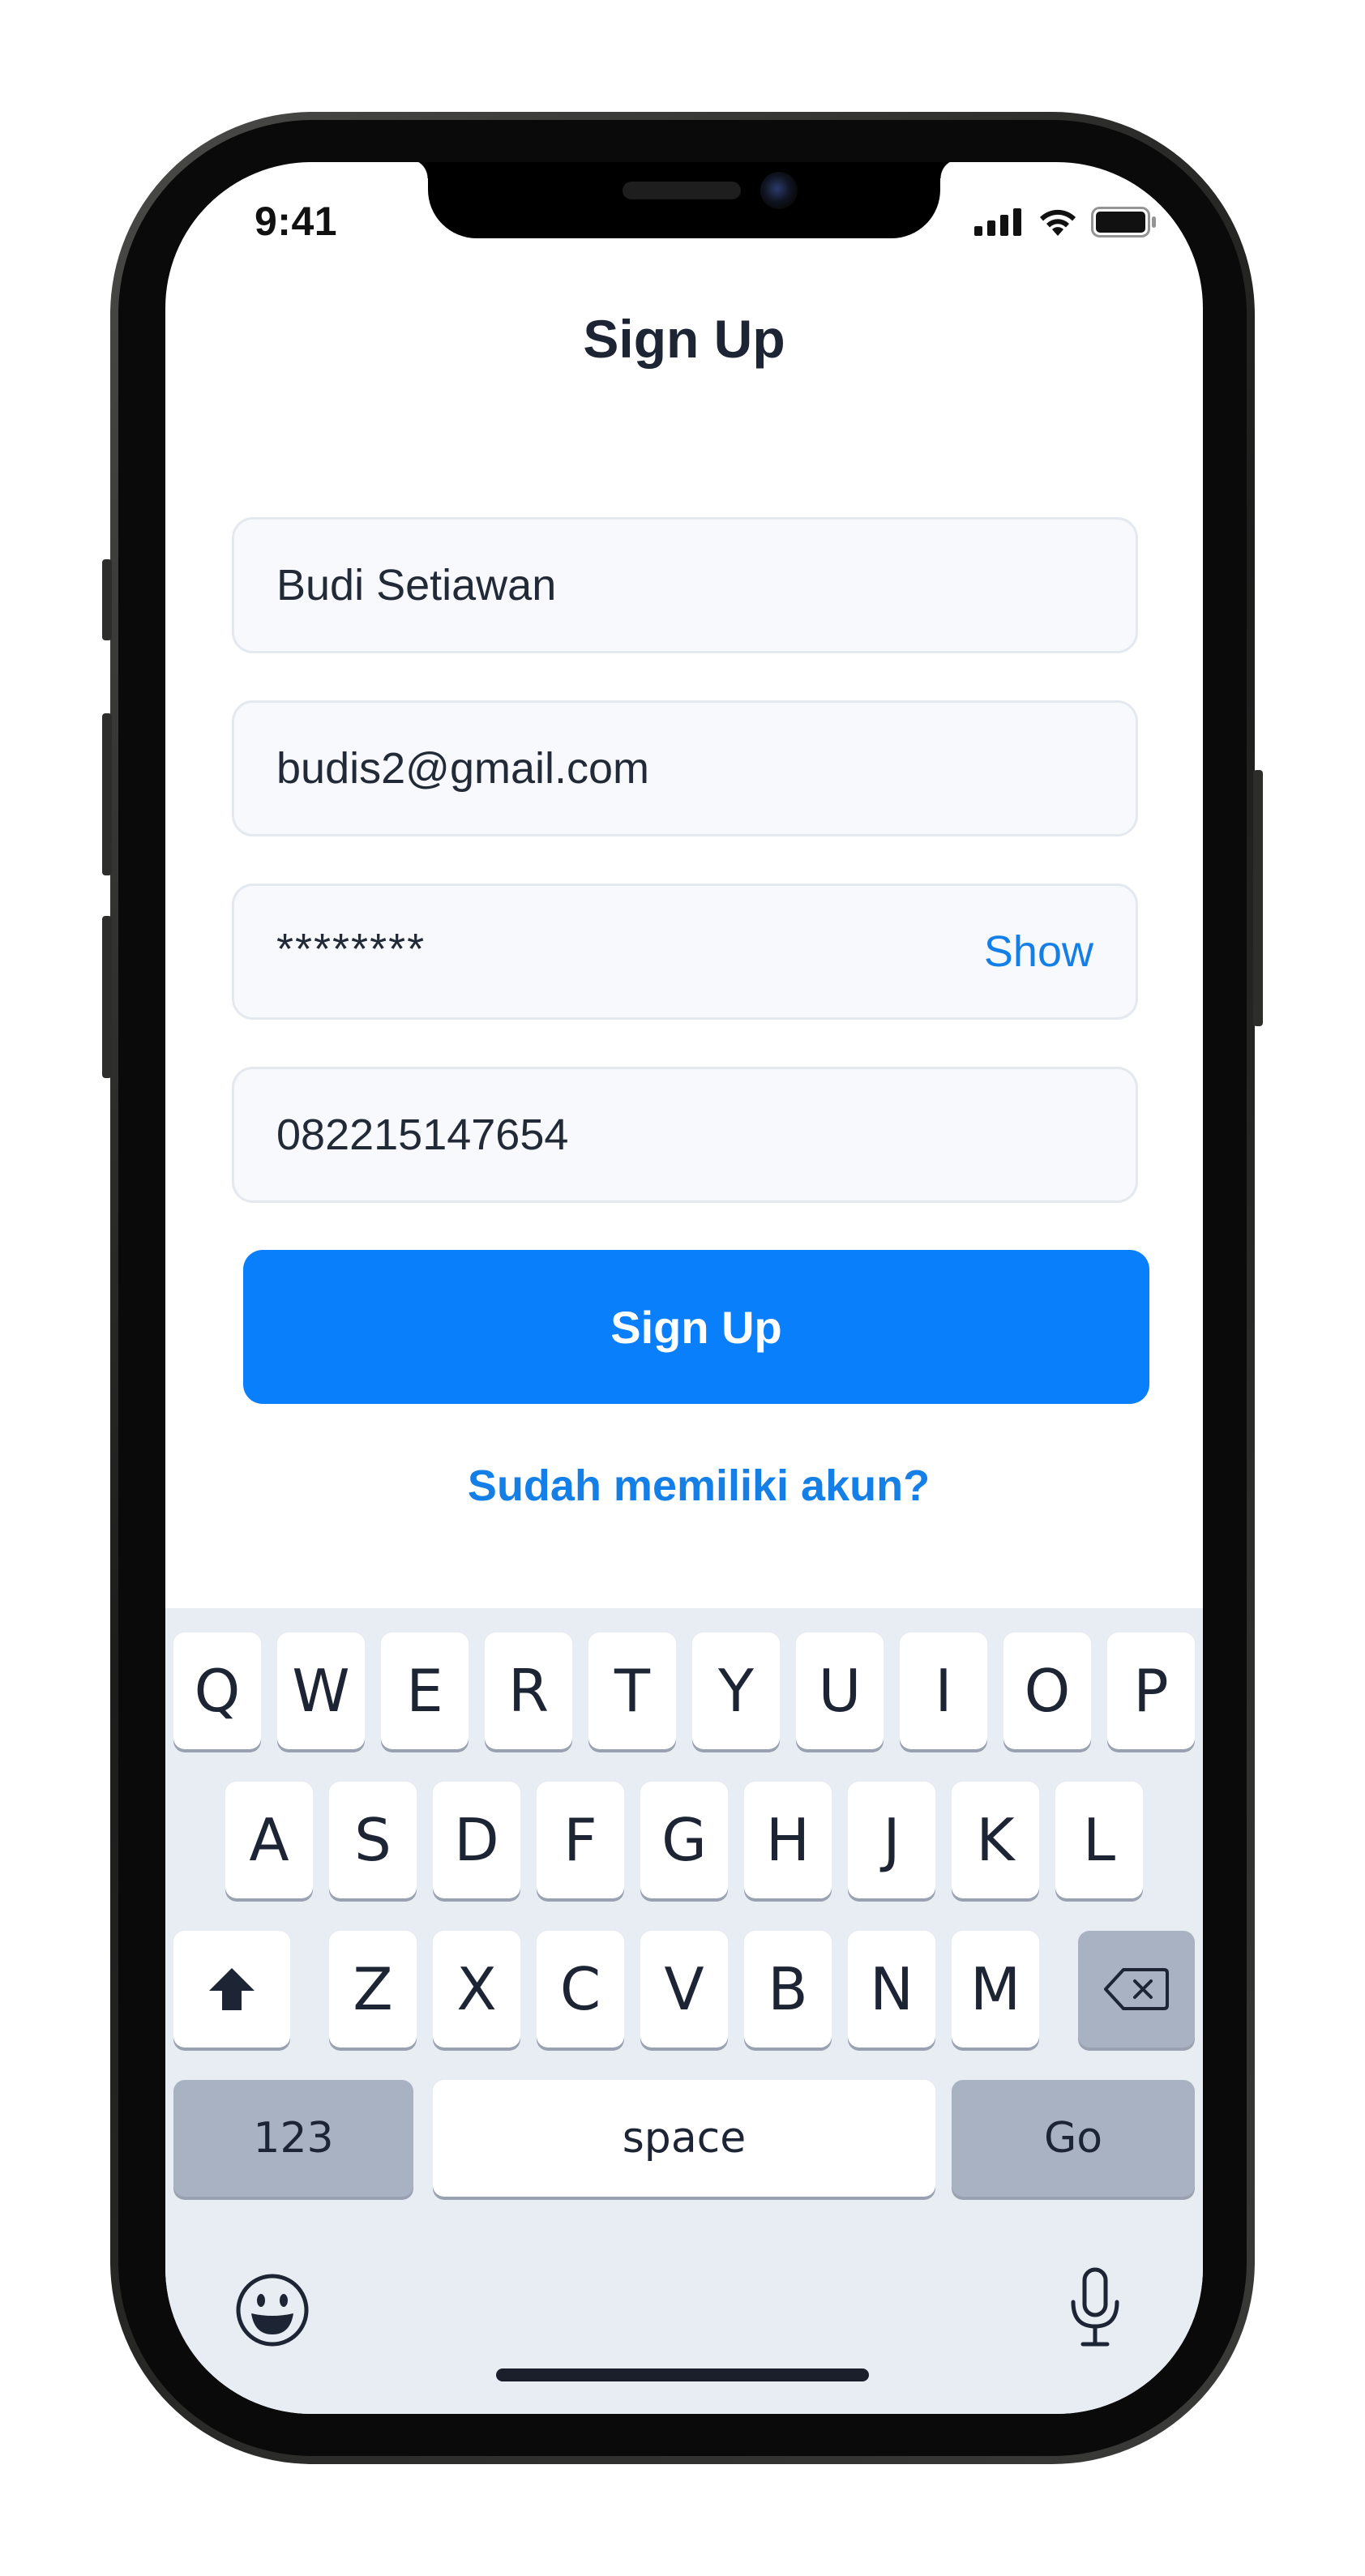 The width and height of the screenshot is (1365, 2576). What do you see at coordinates (269, 1840) in the screenshot?
I see `key-a: A` at bounding box center [269, 1840].